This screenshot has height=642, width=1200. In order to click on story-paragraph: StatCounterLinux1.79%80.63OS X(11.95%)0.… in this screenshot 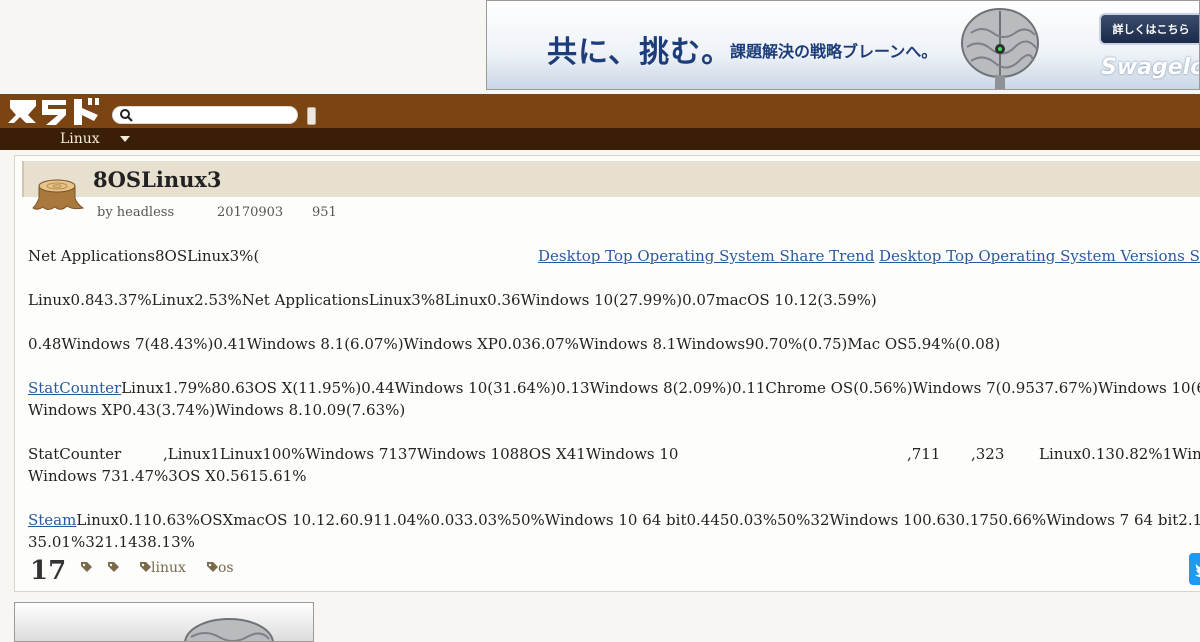, I will do `click(614, 399)`.